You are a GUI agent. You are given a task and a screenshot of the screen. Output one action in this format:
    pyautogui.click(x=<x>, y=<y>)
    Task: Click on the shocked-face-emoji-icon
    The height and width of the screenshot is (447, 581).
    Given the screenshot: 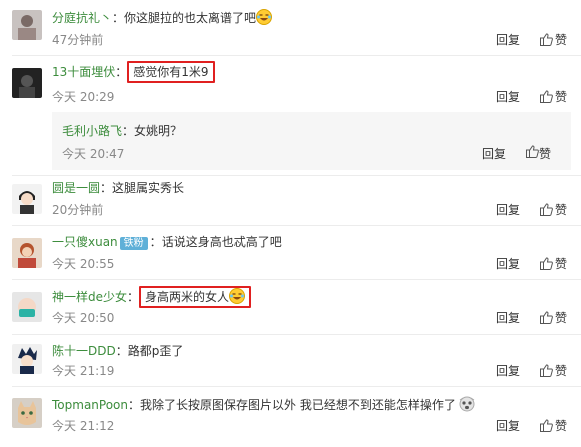 What is the action you would take?
    pyautogui.click(x=467, y=406)
    